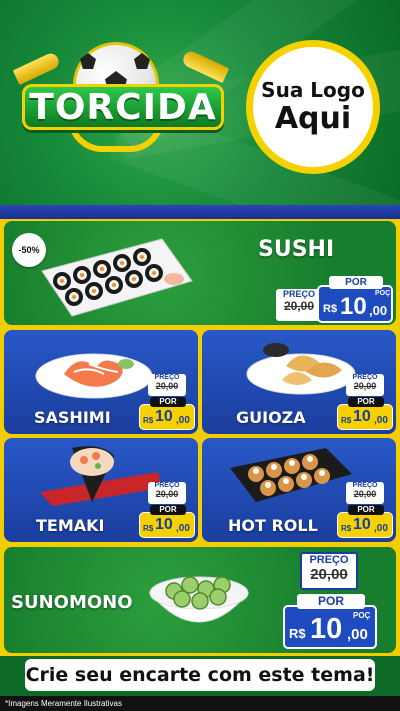  I want to click on product-name: SASHIMI, so click(72, 417).